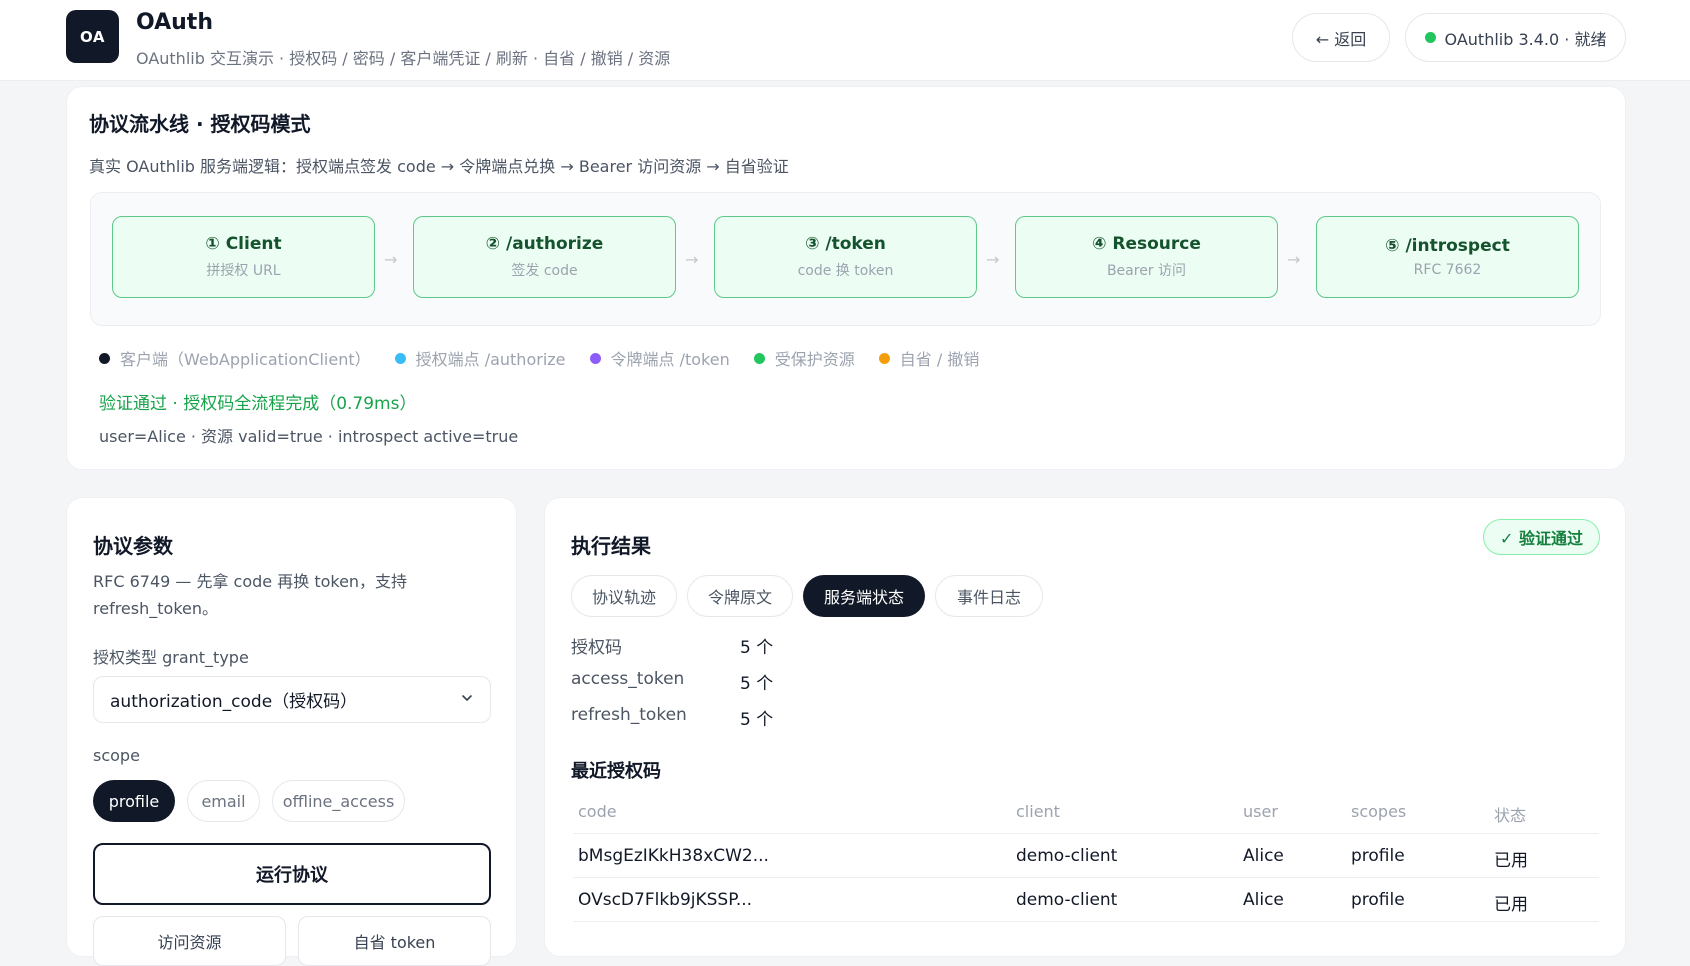 Image resolution: width=1690 pixels, height=966 pixels. Describe the element at coordinates (814, 359) in the screenshot. I see `legend-label: 受保护资源` at that location.